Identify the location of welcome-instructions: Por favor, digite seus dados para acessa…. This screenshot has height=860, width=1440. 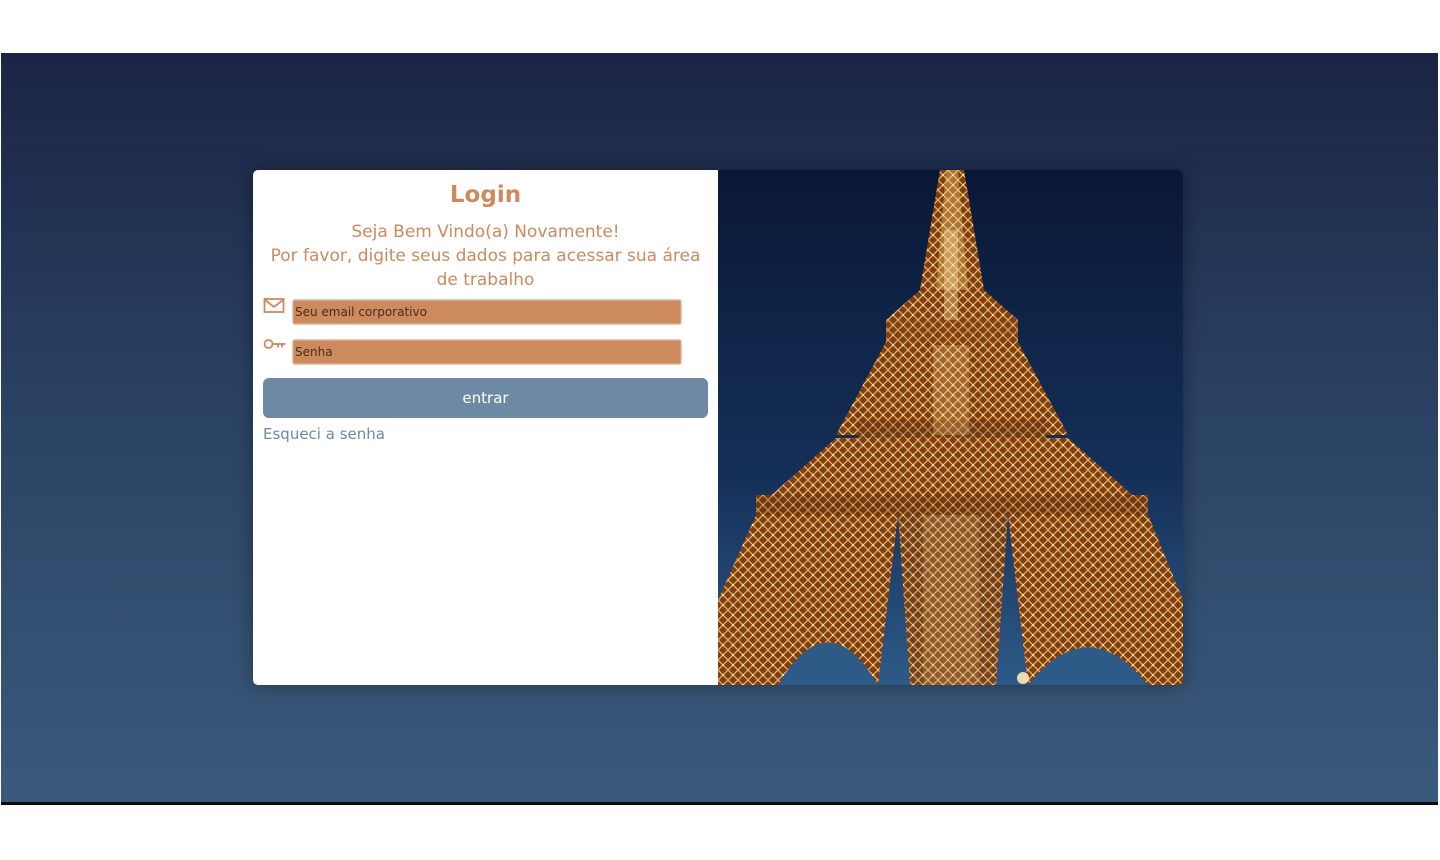
(485, 268).